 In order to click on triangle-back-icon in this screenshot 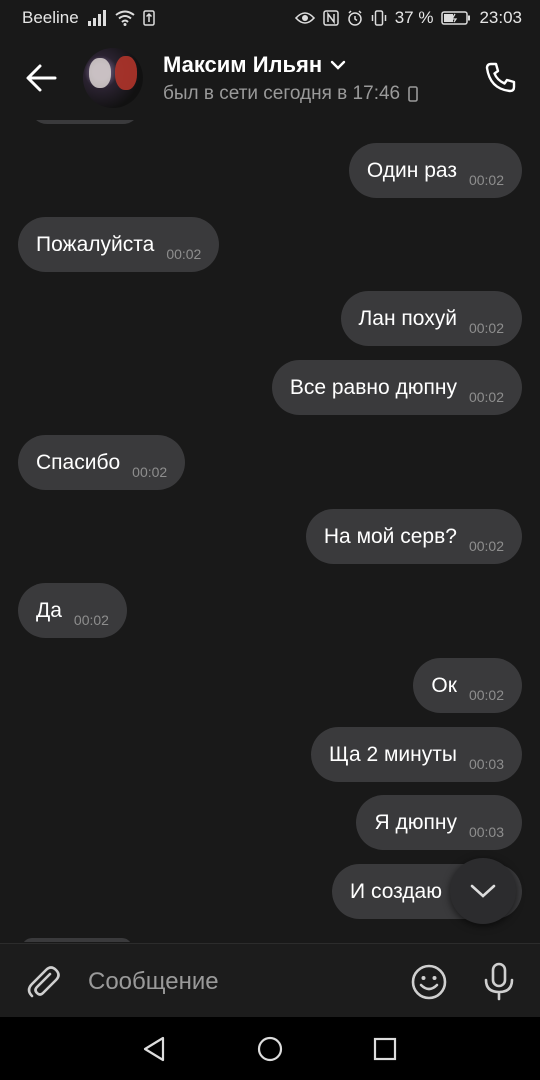, I will do `click(154, 1049)`.